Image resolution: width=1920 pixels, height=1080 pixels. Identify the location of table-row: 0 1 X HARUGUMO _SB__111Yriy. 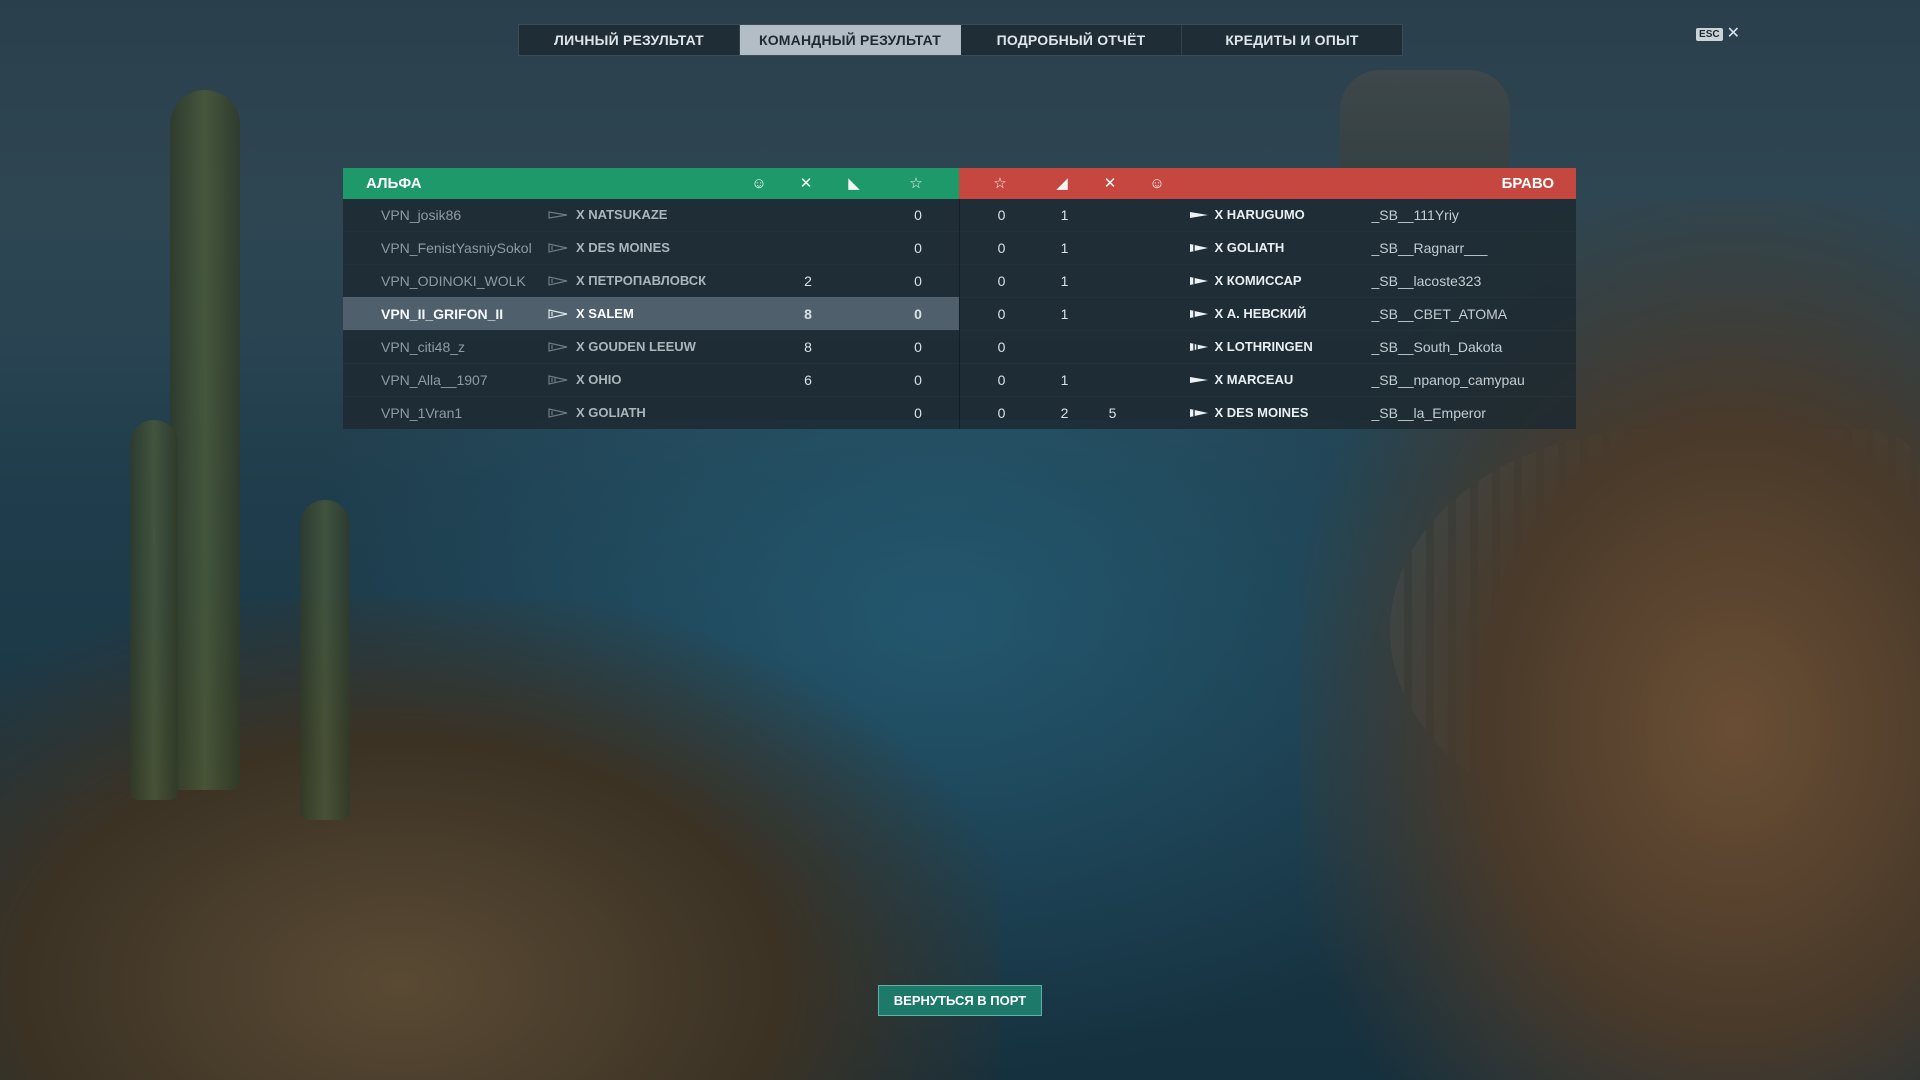
(1268, 215).